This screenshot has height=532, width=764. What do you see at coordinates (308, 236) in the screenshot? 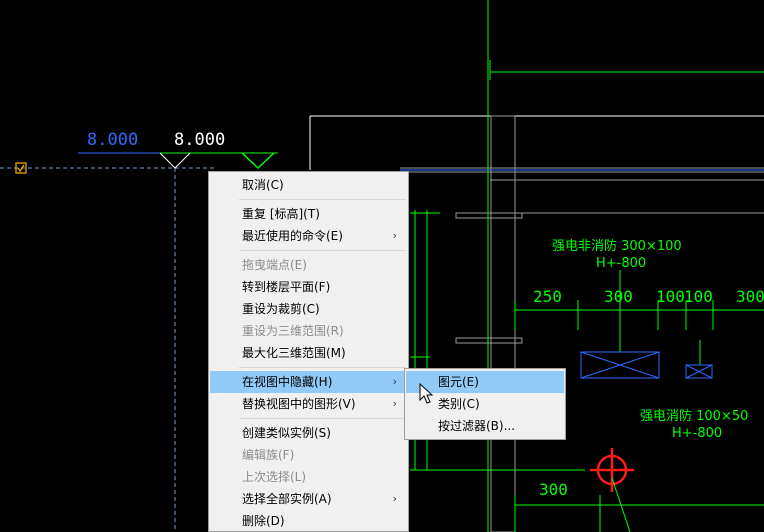
I see `menu-item-recent-commands: 最近使用的命令(E) ›` at bounding box center [308, 236].